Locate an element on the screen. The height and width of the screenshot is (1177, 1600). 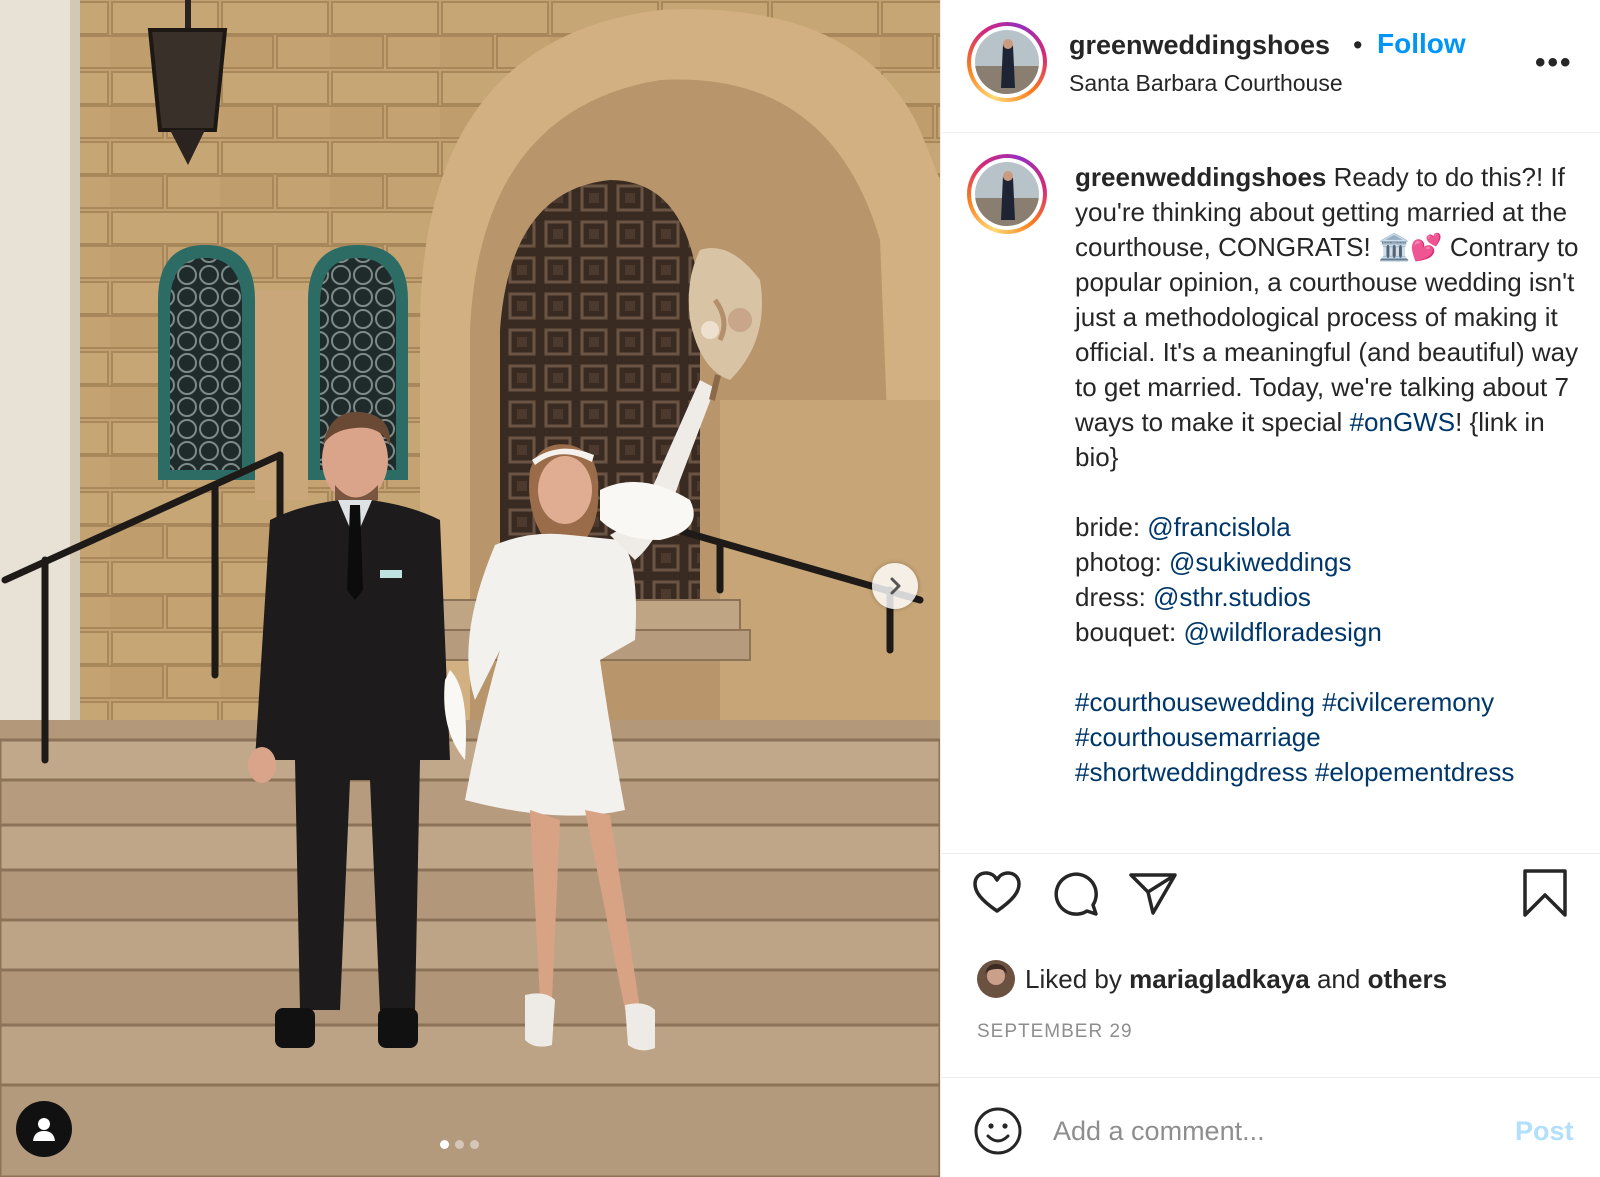
hashtag-link: #civilceremony is located at coordinates (1408, 702).